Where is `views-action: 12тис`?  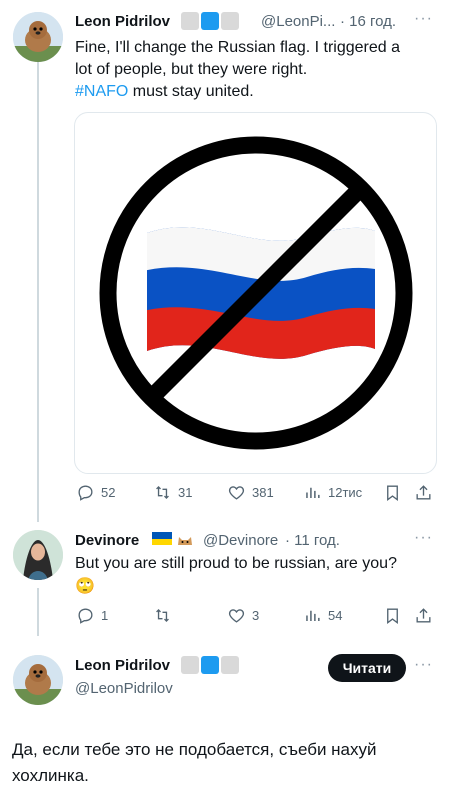 views-action: 12тис is located at coordinates (332, 492).